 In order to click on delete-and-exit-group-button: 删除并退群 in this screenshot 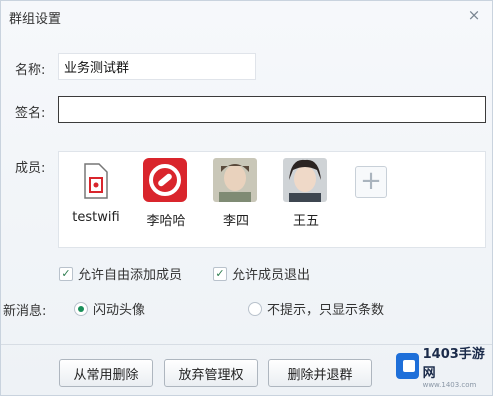, I will do `click(320, 373)`.